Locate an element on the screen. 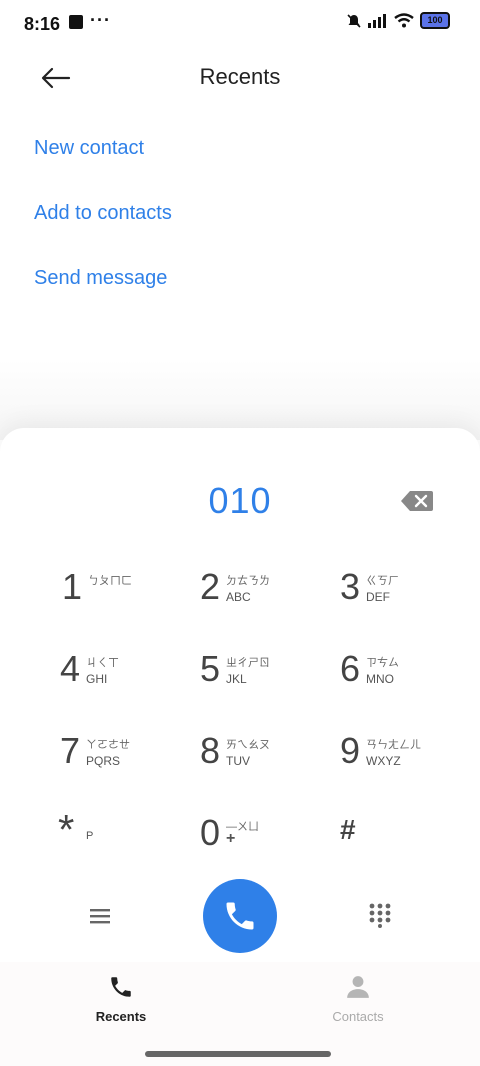 Image resolution: width=480 pixels, height=1066 pixels. key-letters: ABC is located at coordinates (238, 597).